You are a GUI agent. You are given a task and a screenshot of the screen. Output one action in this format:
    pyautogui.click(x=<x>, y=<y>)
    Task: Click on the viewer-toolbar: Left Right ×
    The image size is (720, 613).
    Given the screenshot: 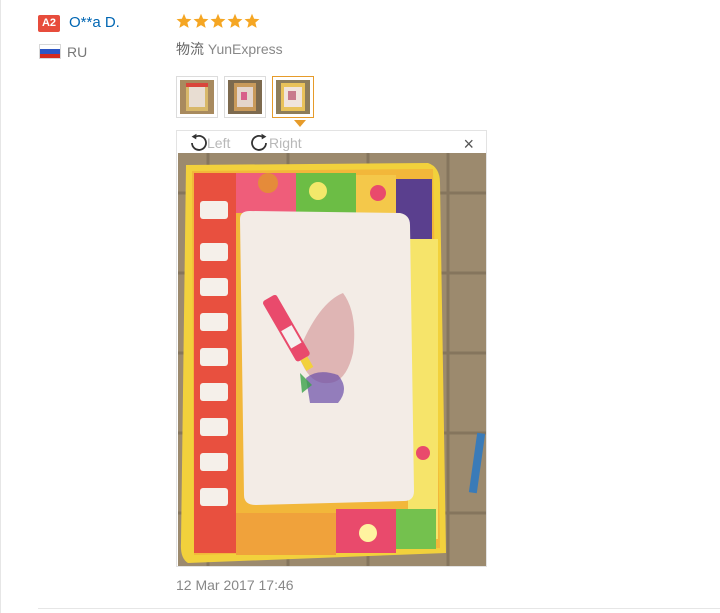 What is the action you would take?
    pyautogui.click(x=331, y=142)
    